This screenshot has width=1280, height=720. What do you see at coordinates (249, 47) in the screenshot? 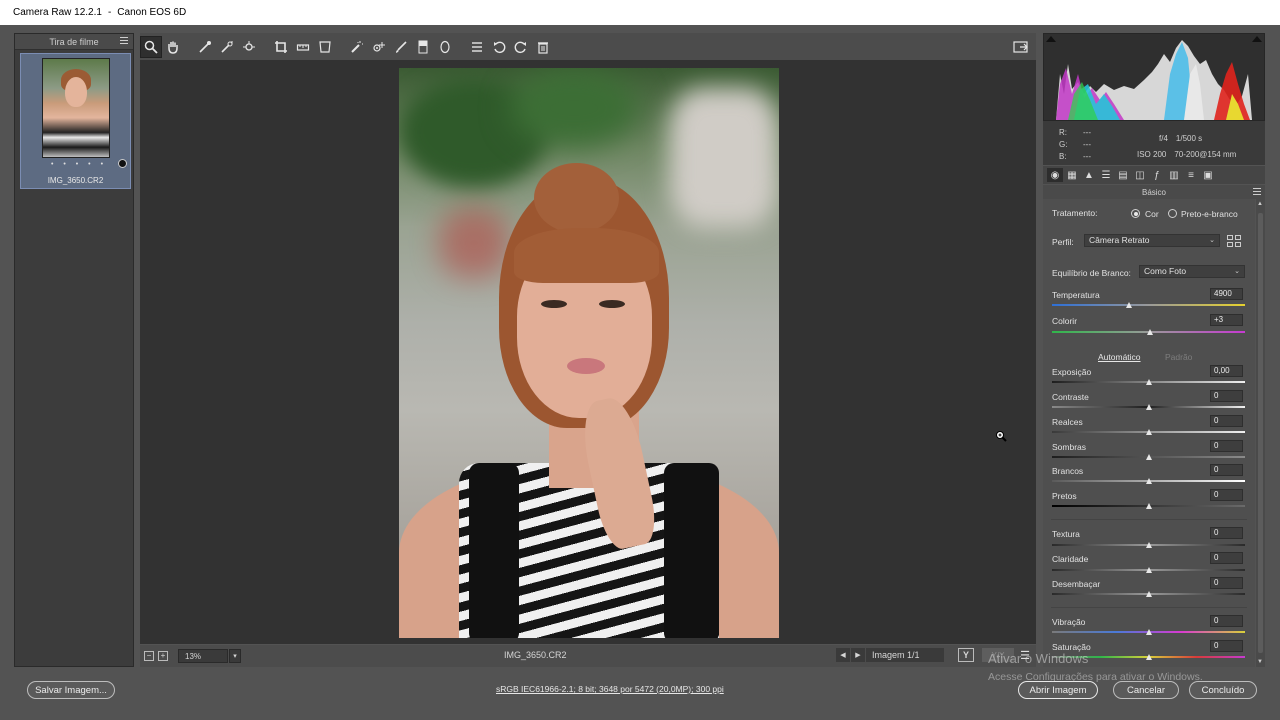
I see `targeted-adjustment-tool-icon` at bounding box center [249, 47].